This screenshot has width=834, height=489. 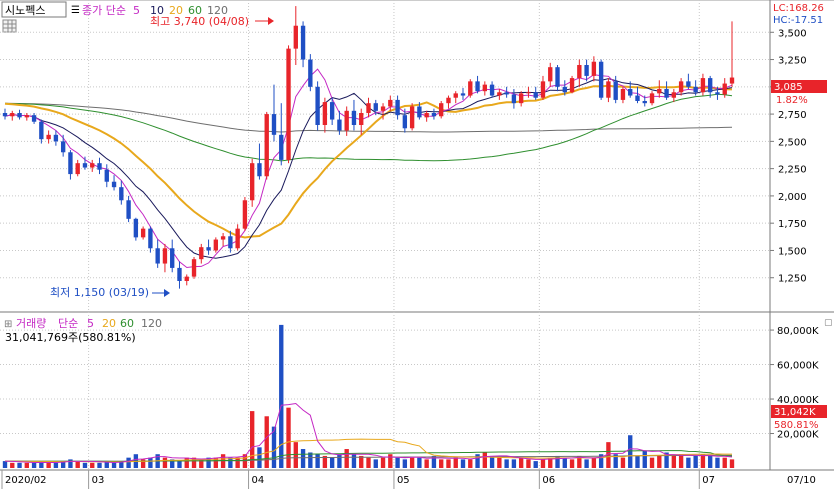 What do you see at coordinates (75, 10) in the screenshot?
I see `chart-settings-icon: ☰` at bounding box center [75, 10].